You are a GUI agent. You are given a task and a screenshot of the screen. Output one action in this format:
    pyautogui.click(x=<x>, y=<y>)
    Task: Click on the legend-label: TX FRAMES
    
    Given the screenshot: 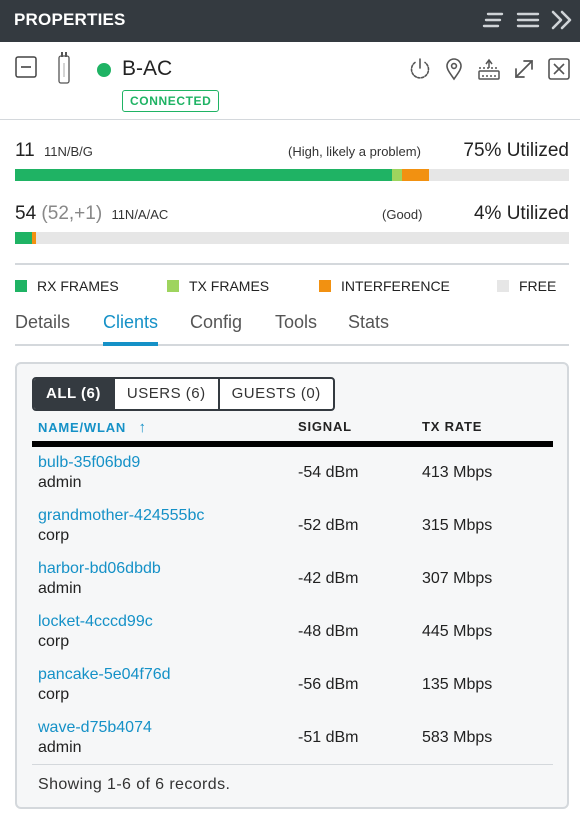 What is the action you would take?
    pyautogui.click(x=229, y=286)
    